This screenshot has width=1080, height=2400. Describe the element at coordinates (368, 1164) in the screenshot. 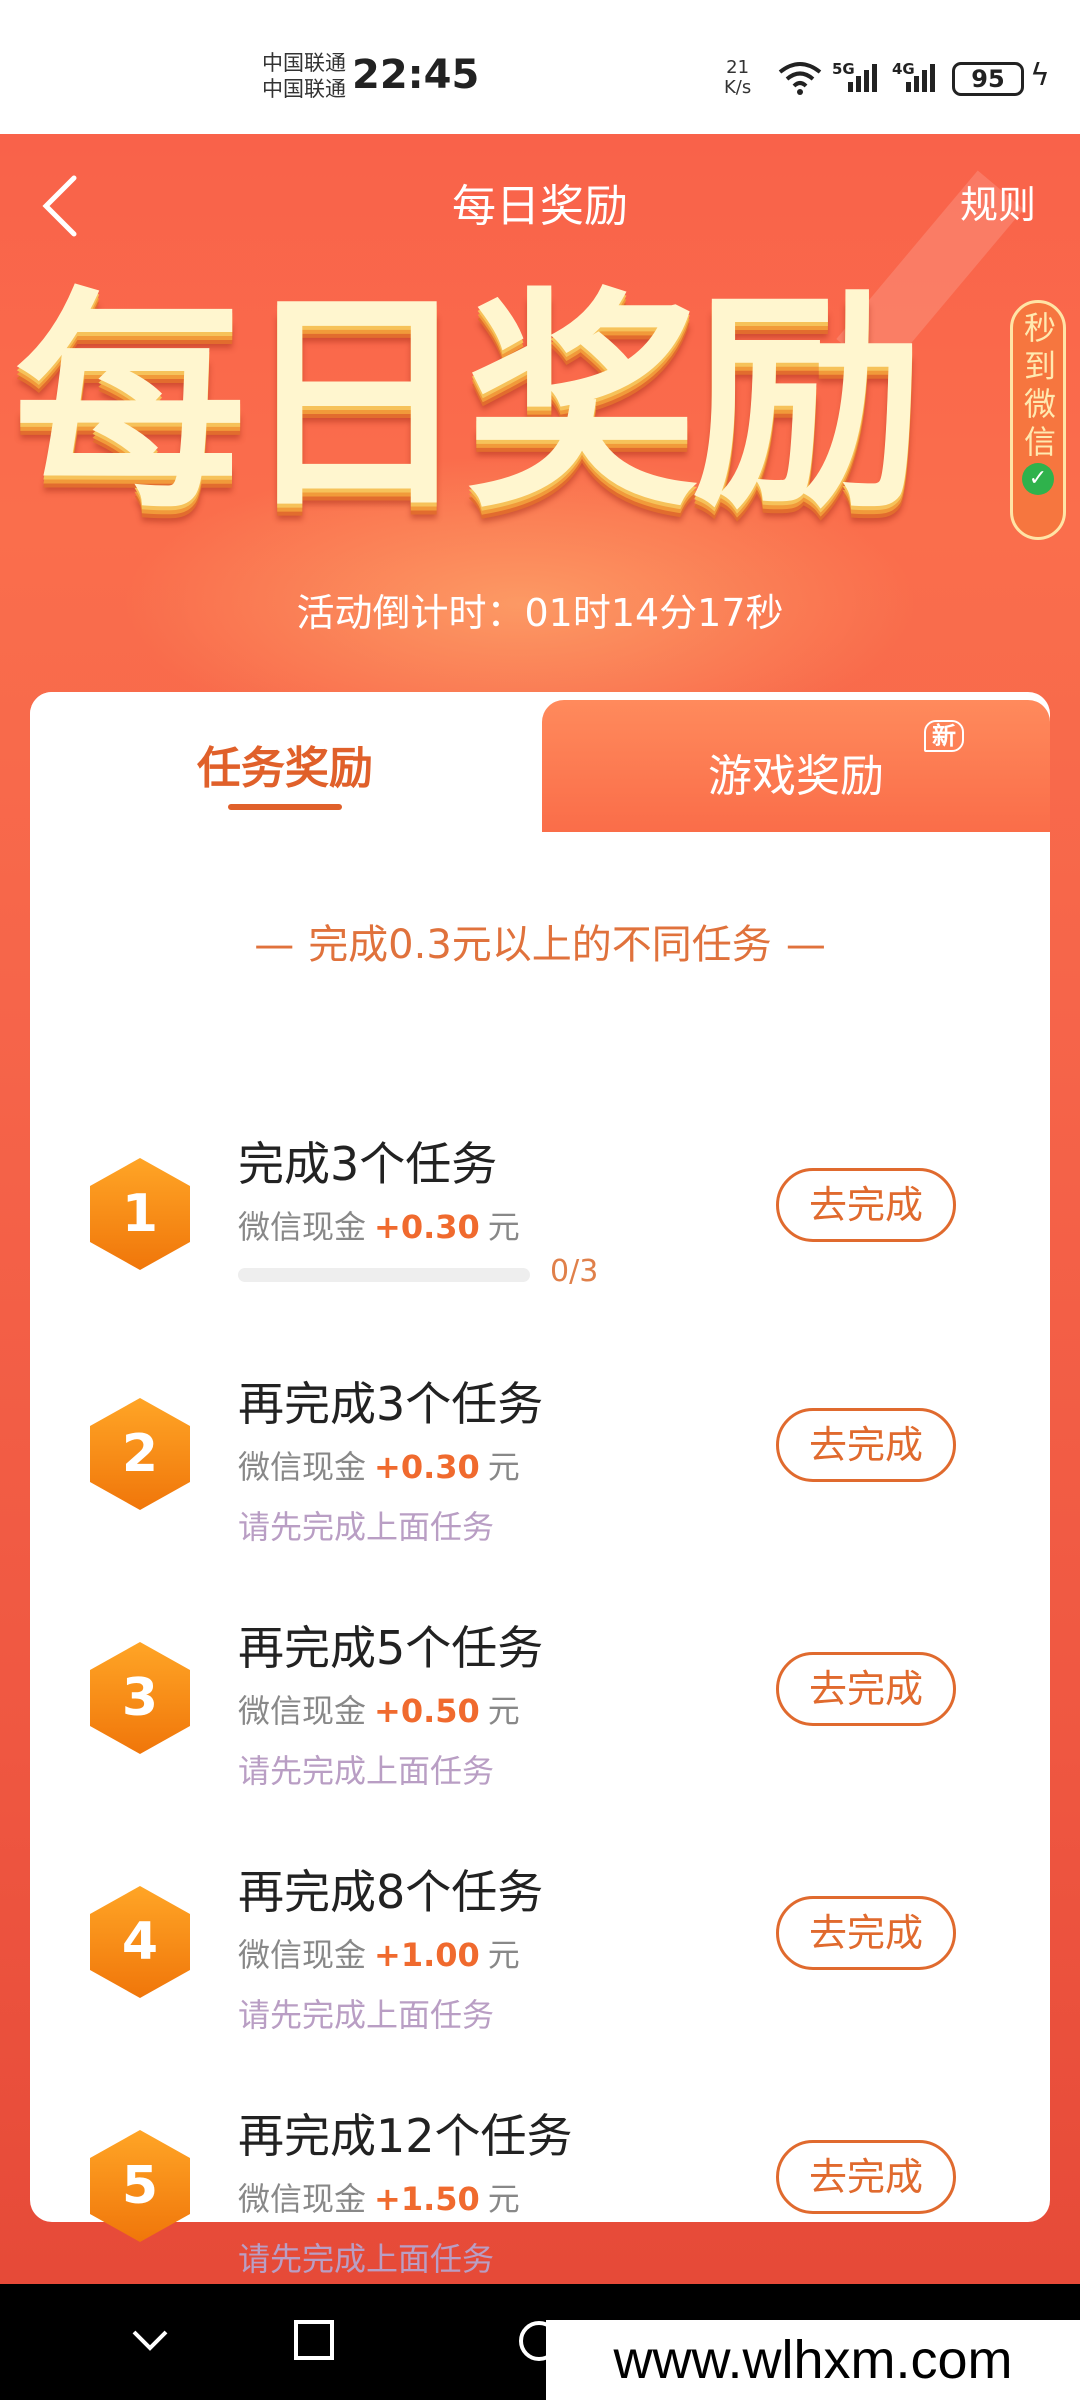

I see `task-title: 完成3个任务` at that location.